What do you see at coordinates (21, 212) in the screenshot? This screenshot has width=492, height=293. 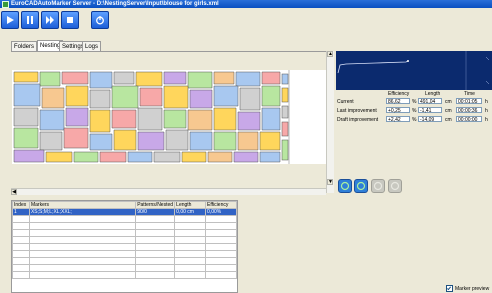 I see `cell-index: 1` at bounding box center [21, 212].